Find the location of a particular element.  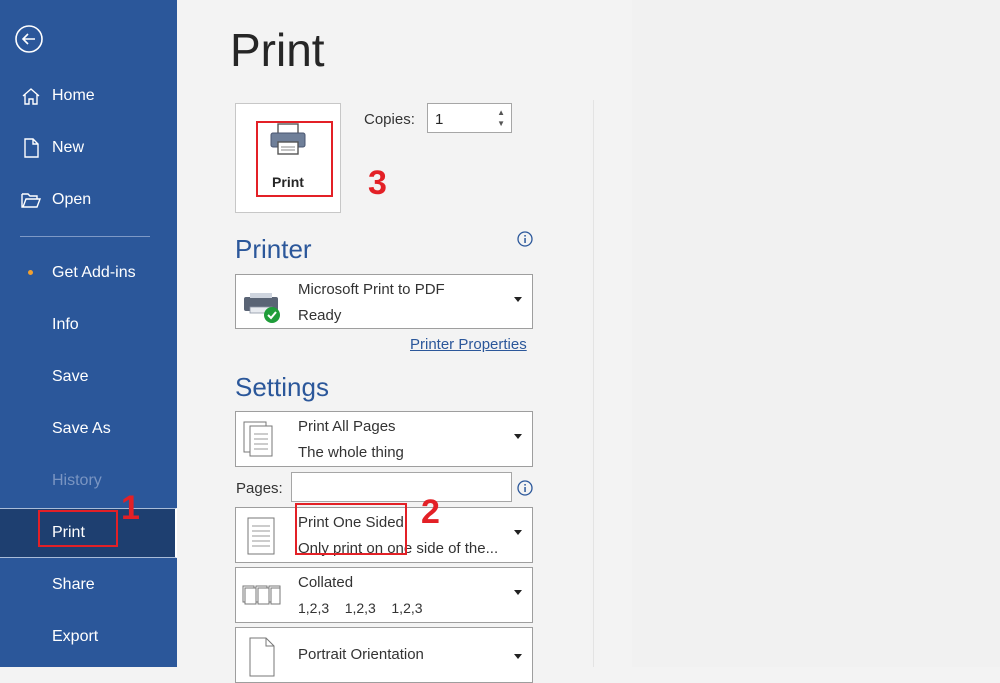

pages-stack-icon is located at coordinates (258, 439).